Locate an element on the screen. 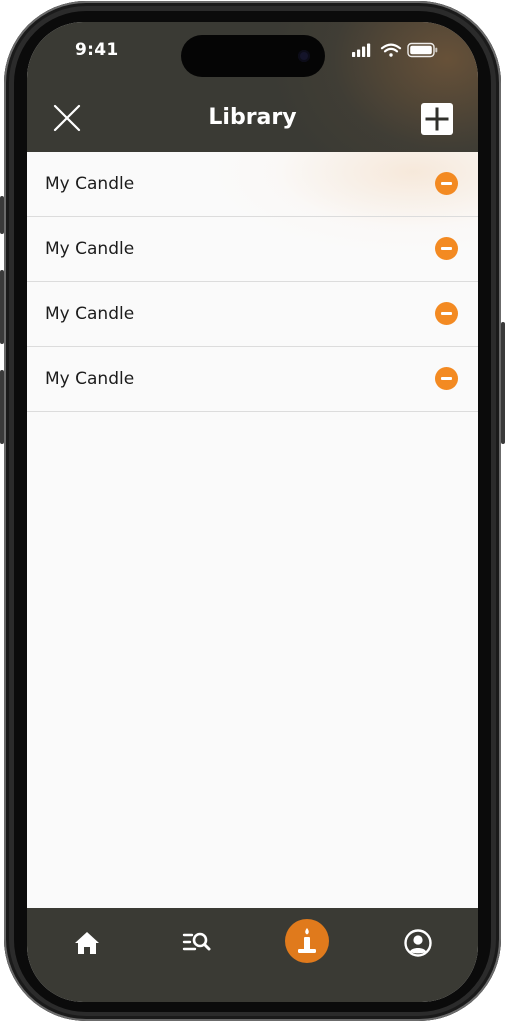  profile-icon is located at coordinates (418, 943).